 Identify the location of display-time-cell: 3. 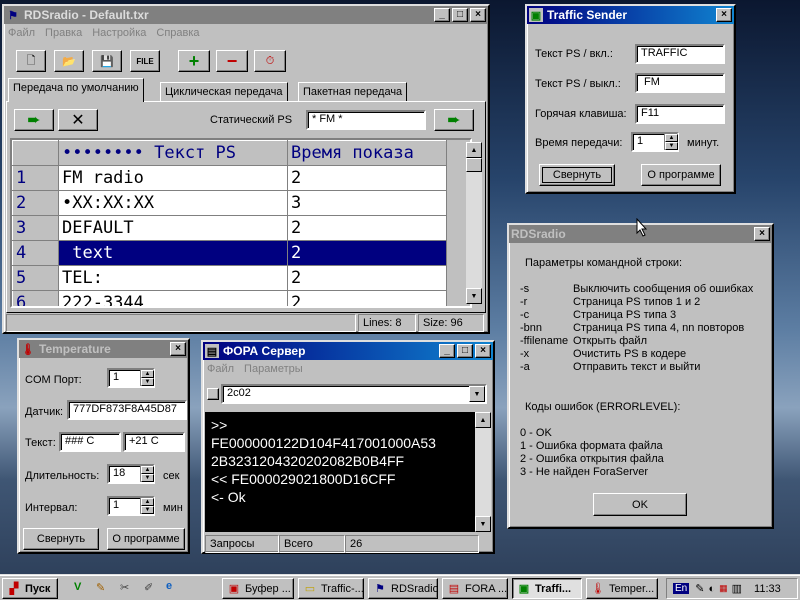
(367, 203).